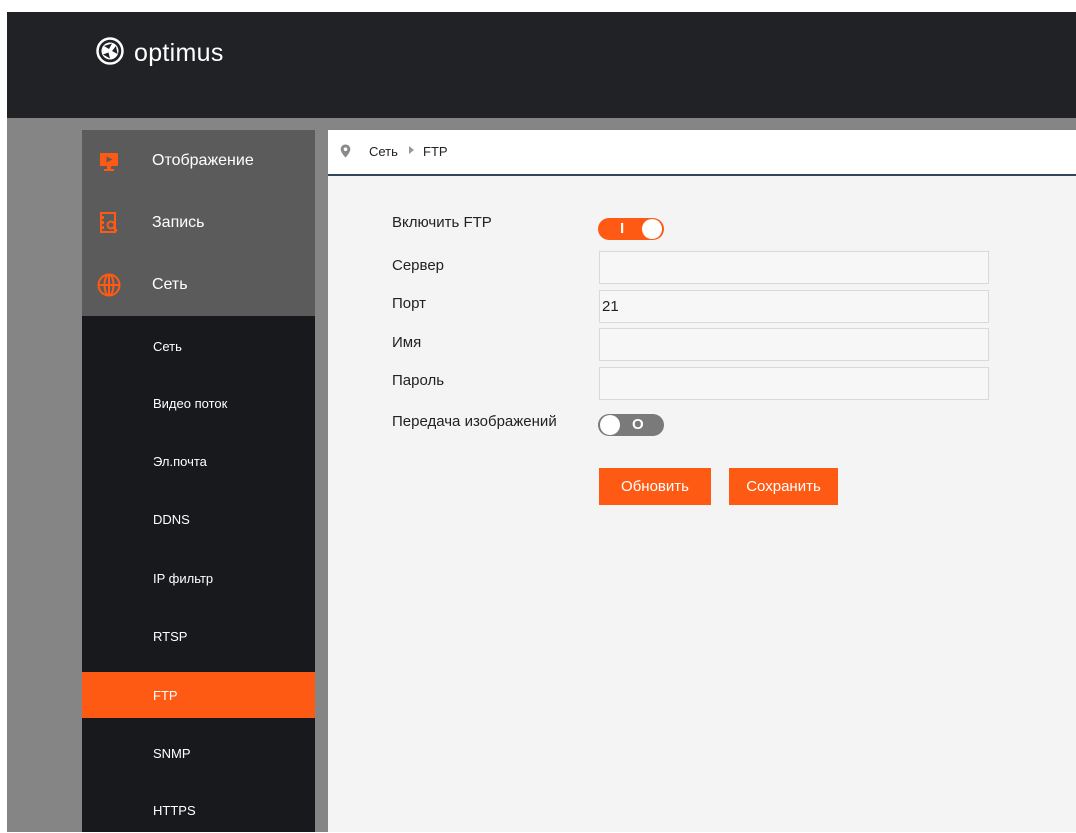  What do you see at coordinates (474, 421) in the screenshot?
I see `image-transfer-label: Передача изображений` at bounding box center [474, 421].